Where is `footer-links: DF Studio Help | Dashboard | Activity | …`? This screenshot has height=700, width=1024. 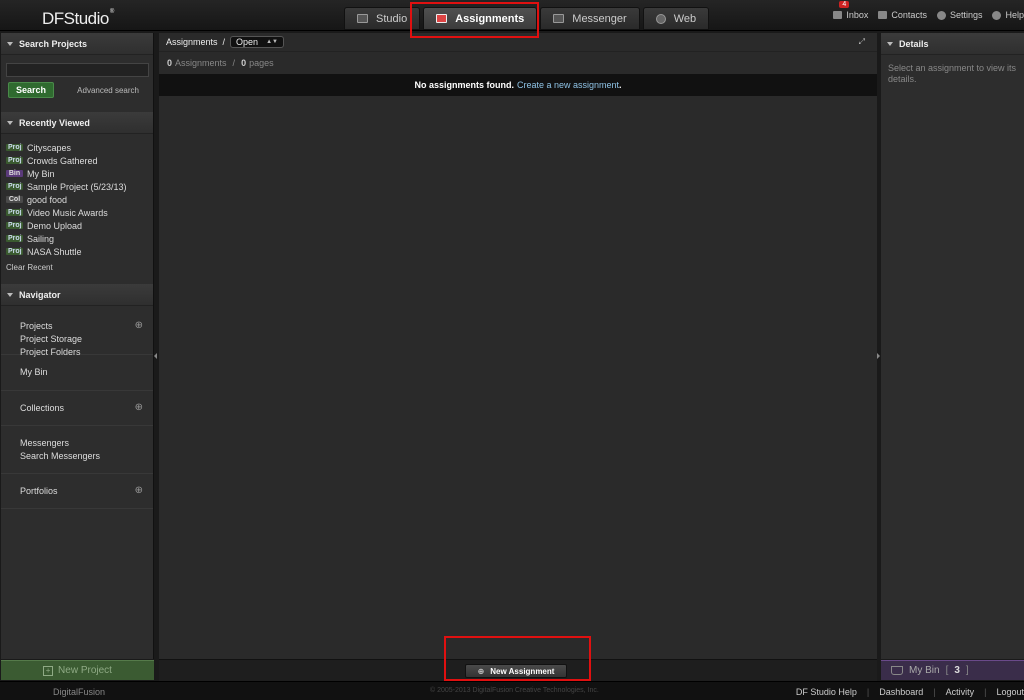 footer-links: DF Studio Help | Dashboard | Activity | … is located at coordinates (909, 692).